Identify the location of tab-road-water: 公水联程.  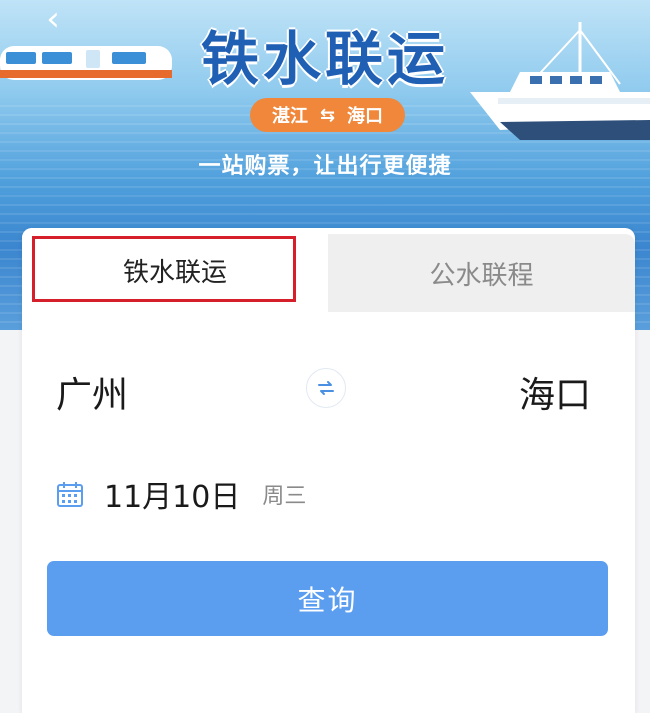
(481, 273).